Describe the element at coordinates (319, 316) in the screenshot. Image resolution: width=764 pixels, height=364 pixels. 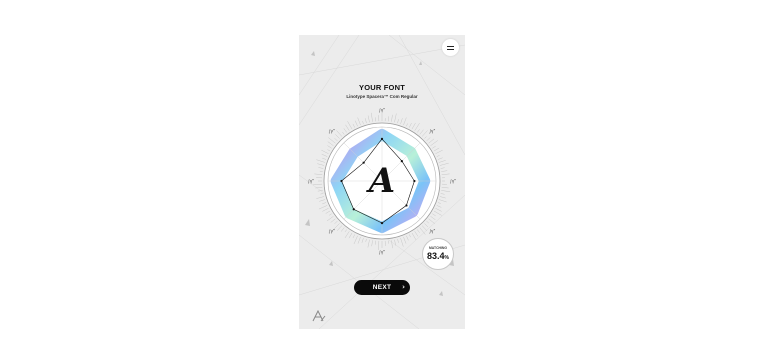
I see `brand-logo-icon` at that location.